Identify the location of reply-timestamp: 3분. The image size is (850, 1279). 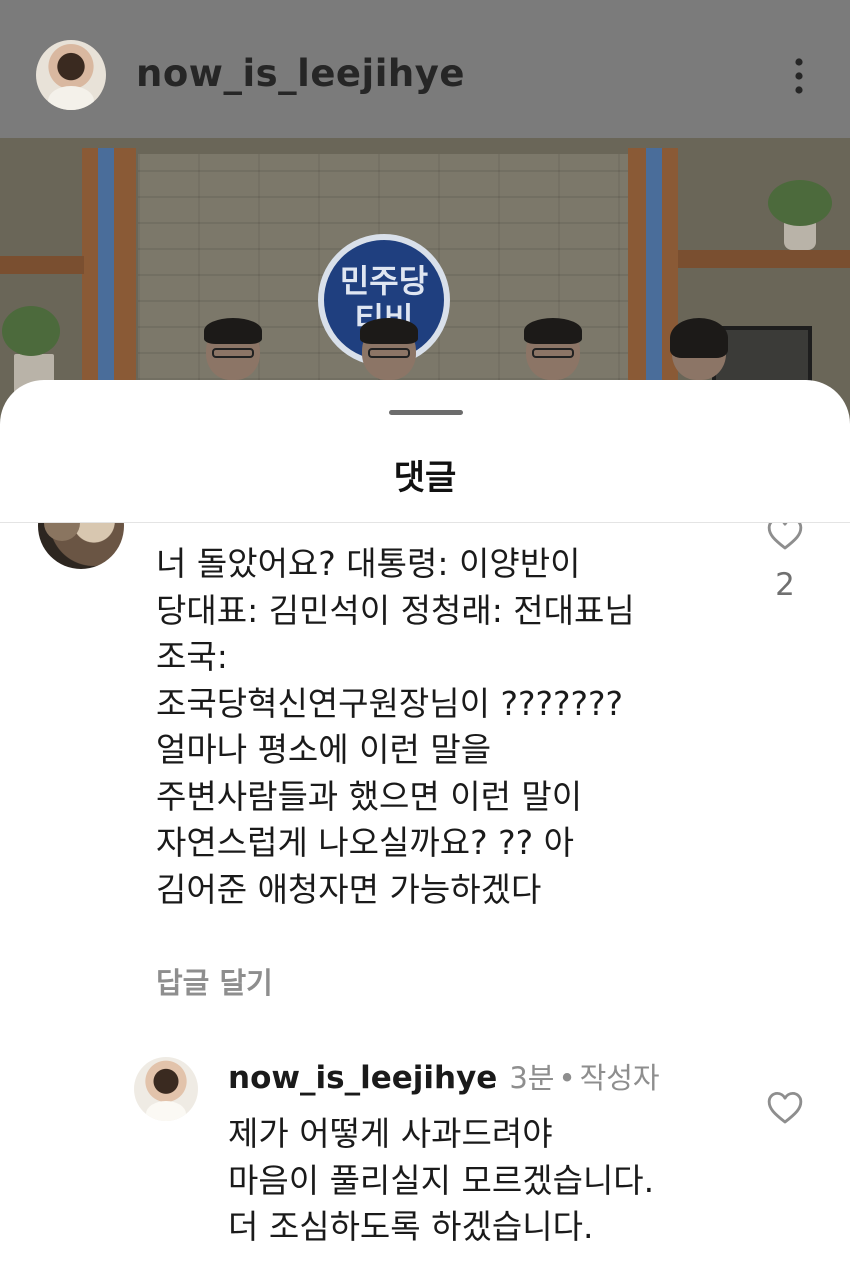
(532, 1078).